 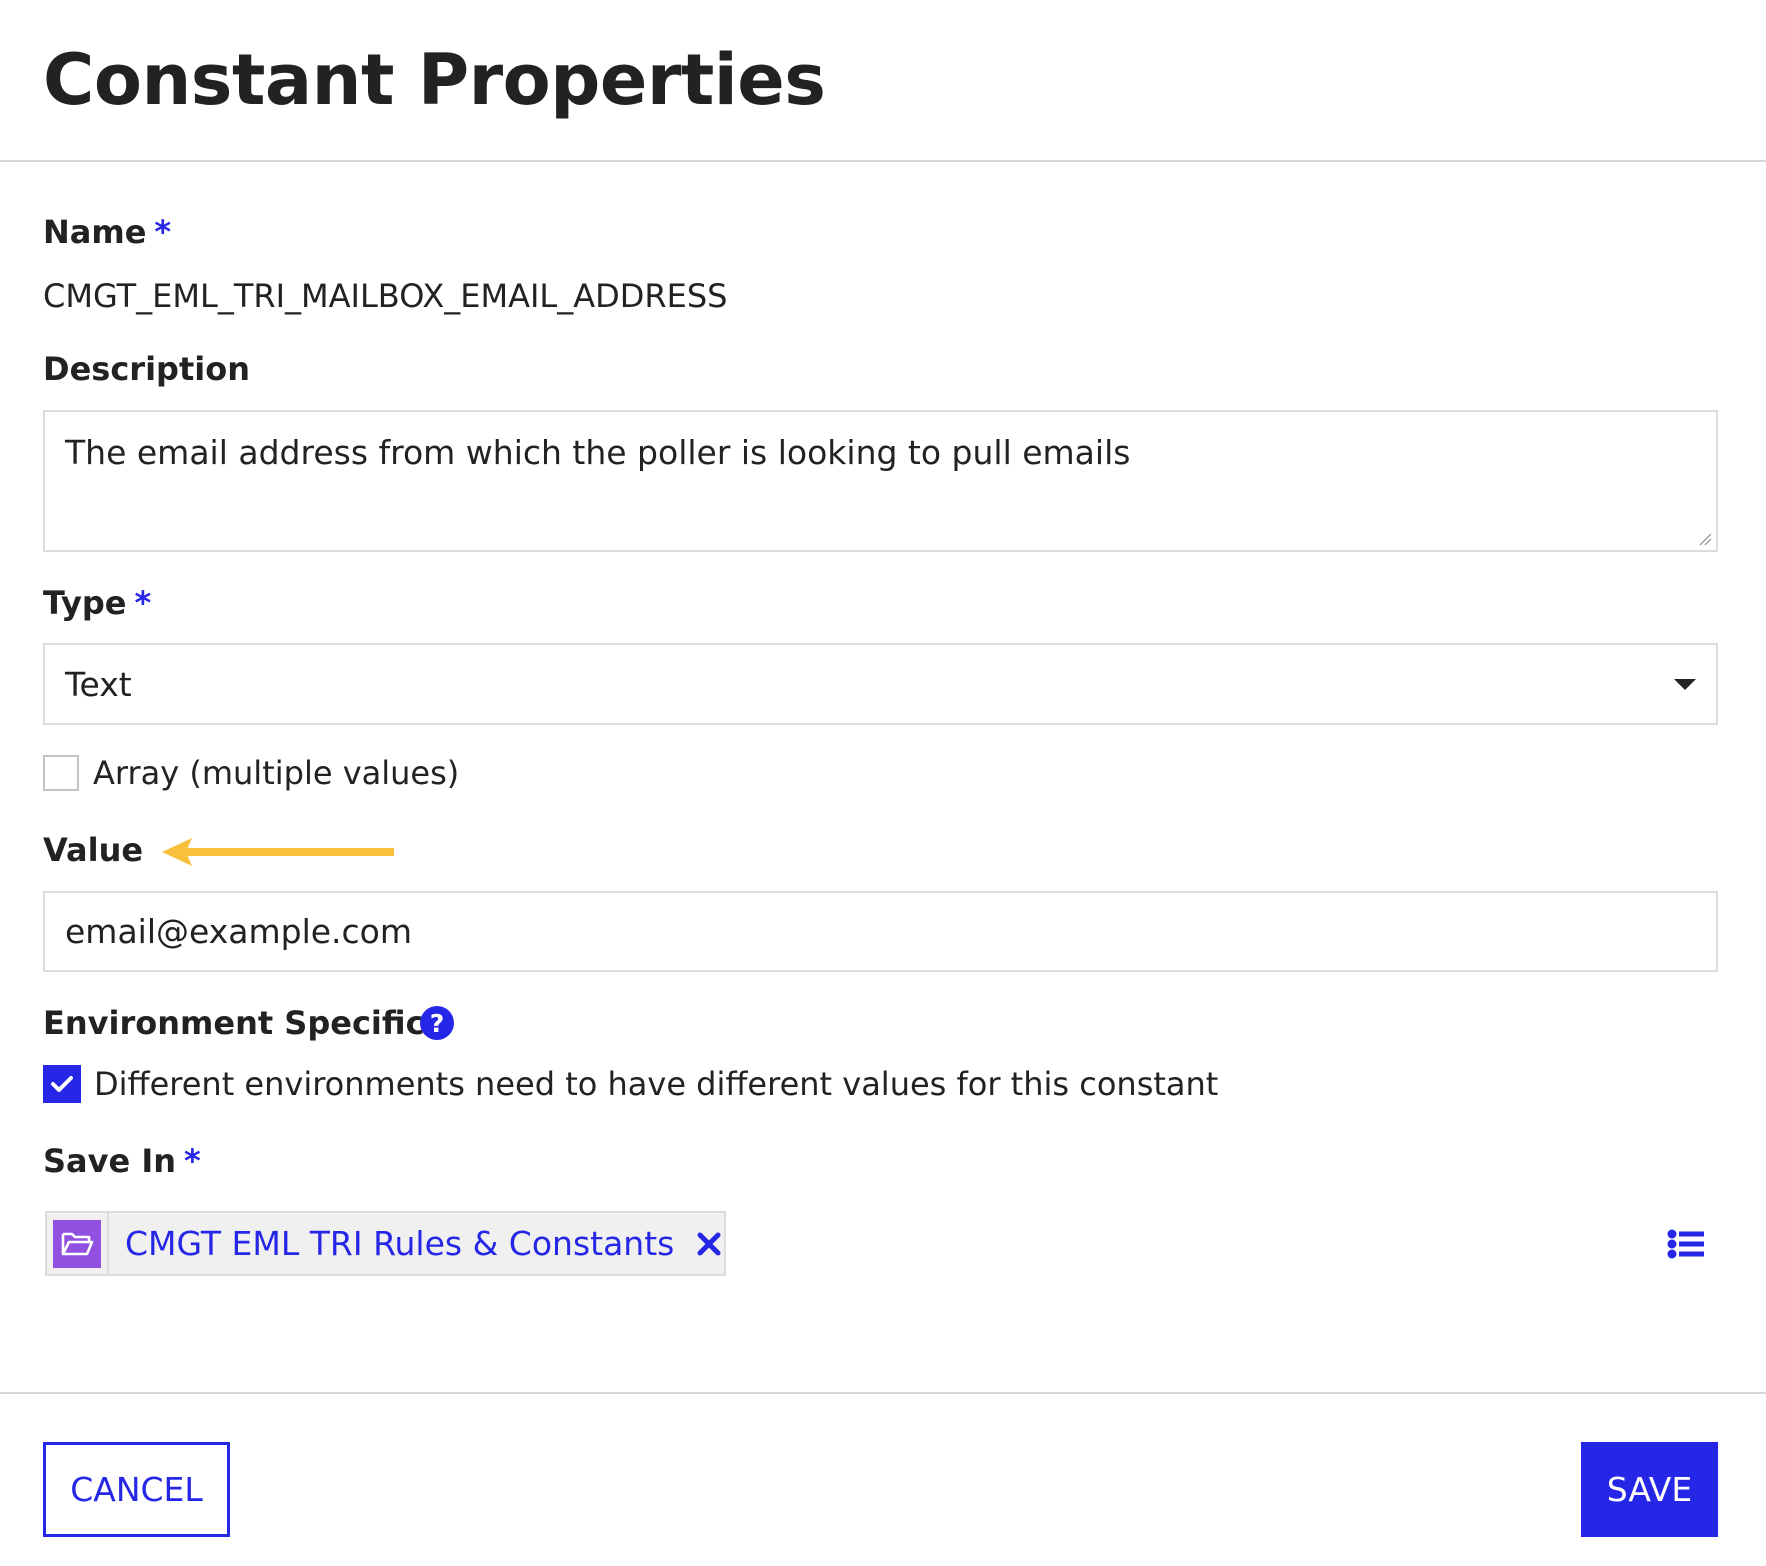 I want to click on header-divider, so click(x=883, y=161).